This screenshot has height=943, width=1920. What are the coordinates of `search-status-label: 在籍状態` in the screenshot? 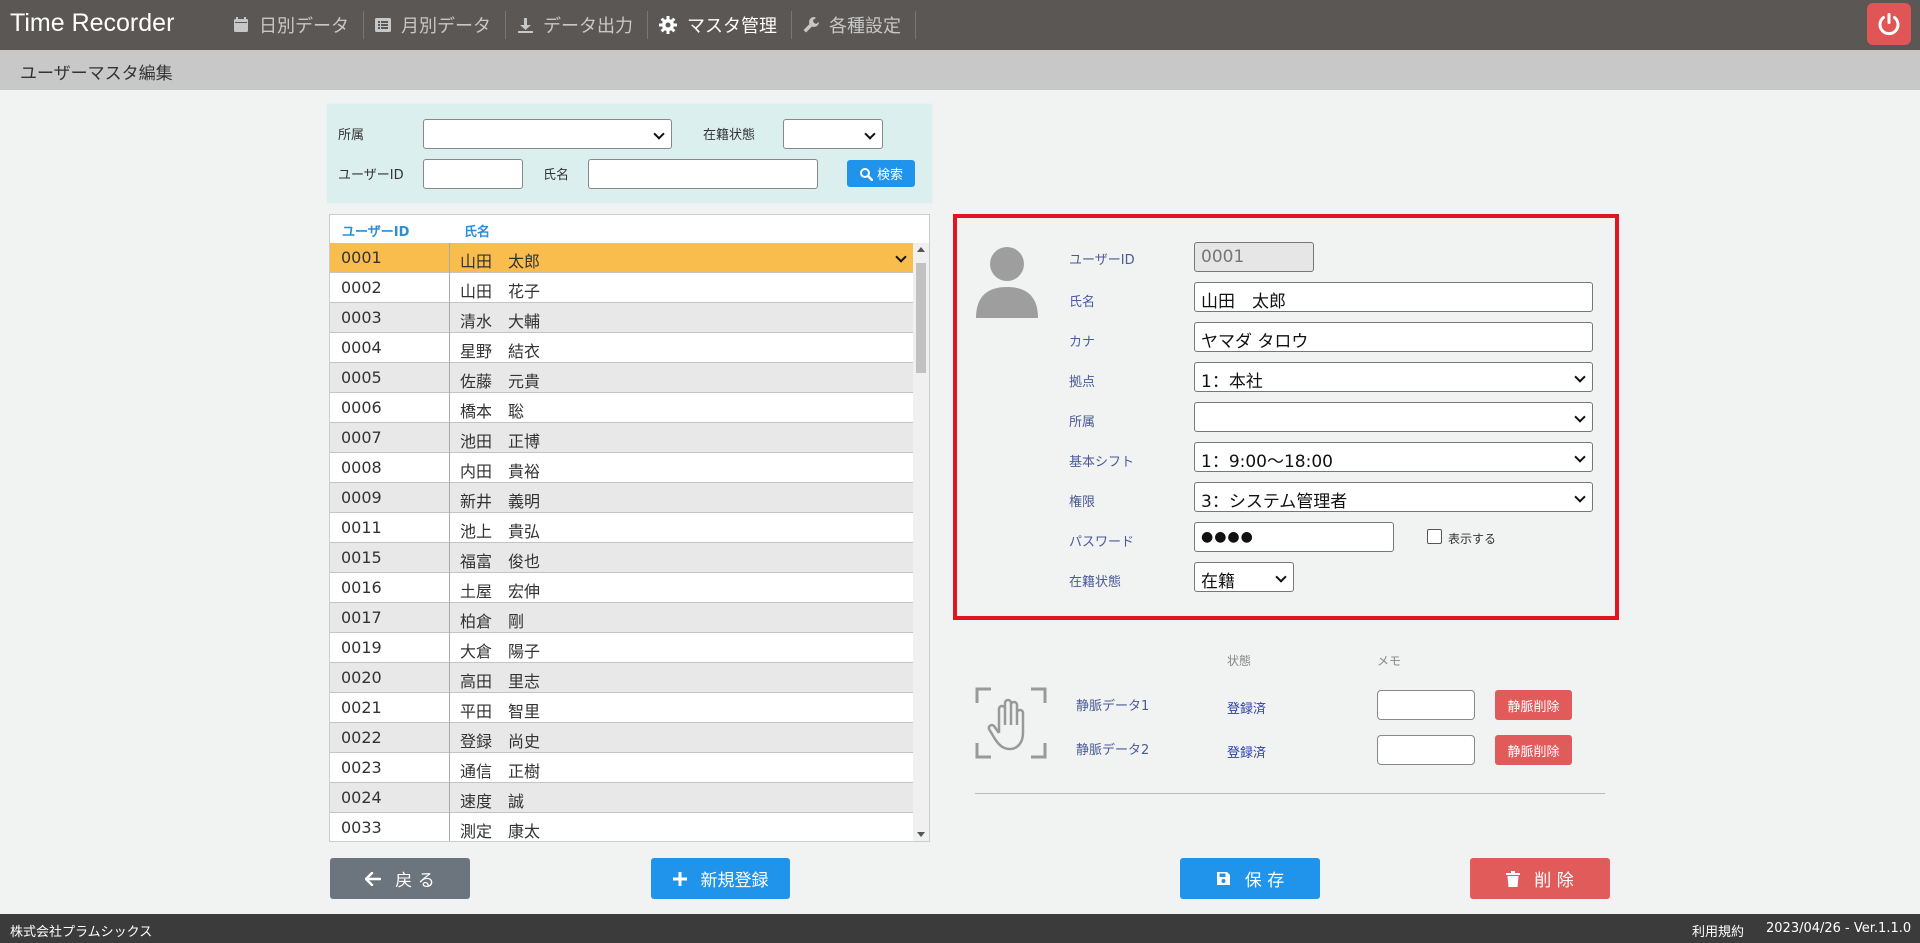 It's located at (729, 135).